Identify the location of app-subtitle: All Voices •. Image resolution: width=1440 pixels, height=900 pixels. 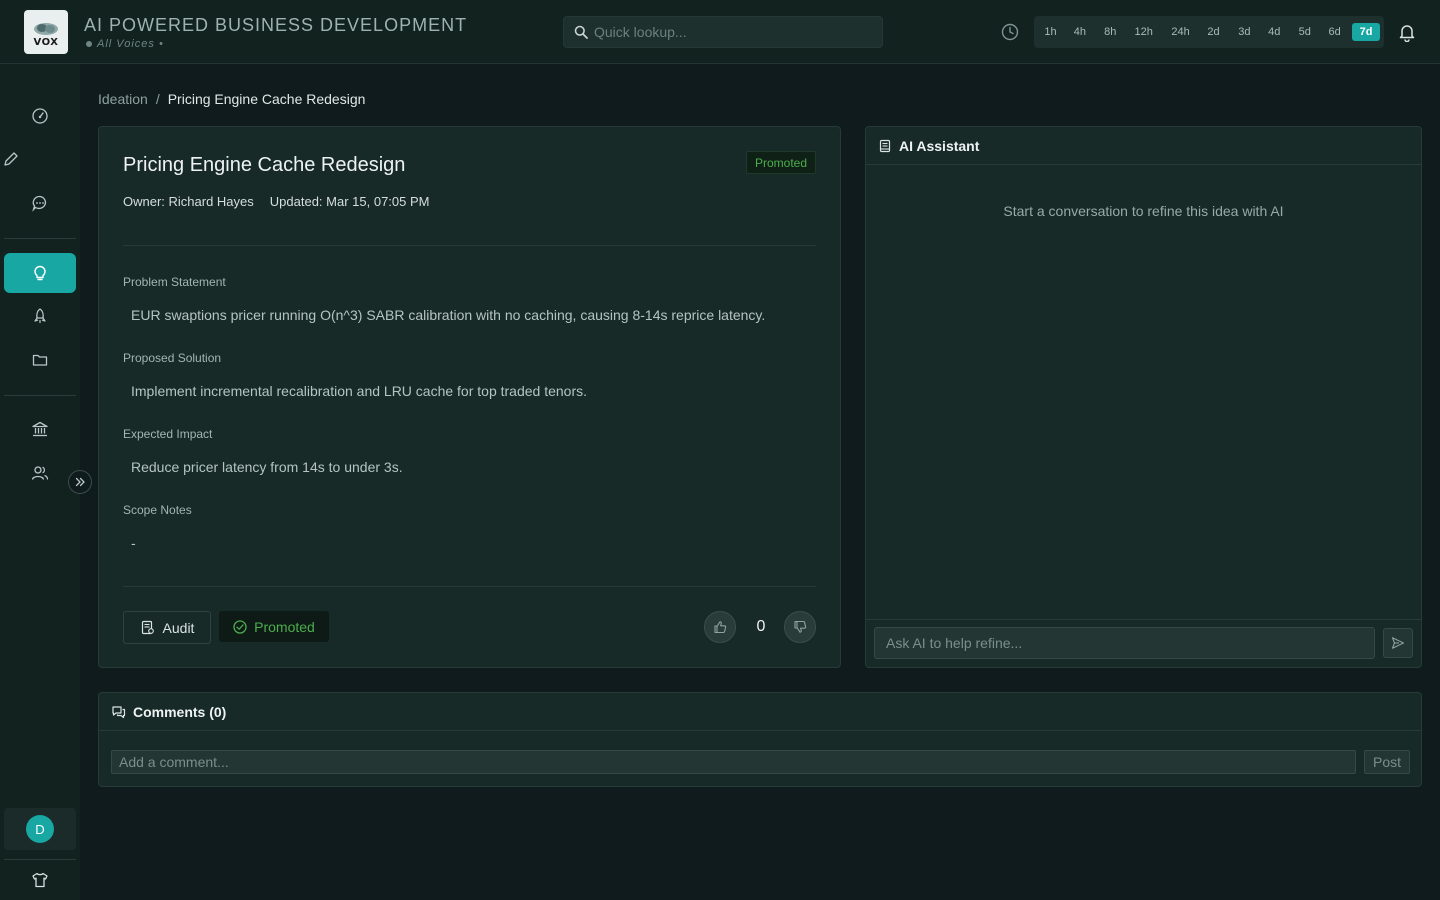
(125, 44).